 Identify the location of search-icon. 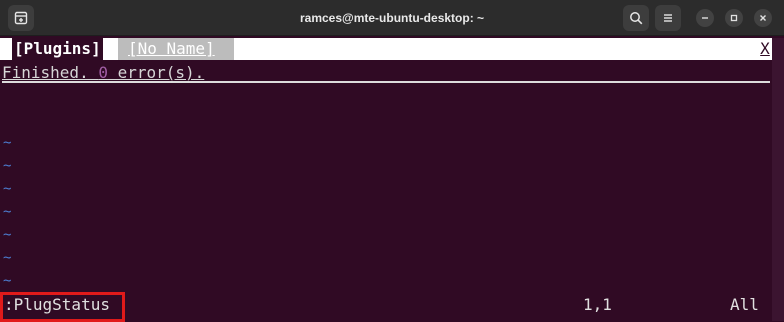
(636, 18).